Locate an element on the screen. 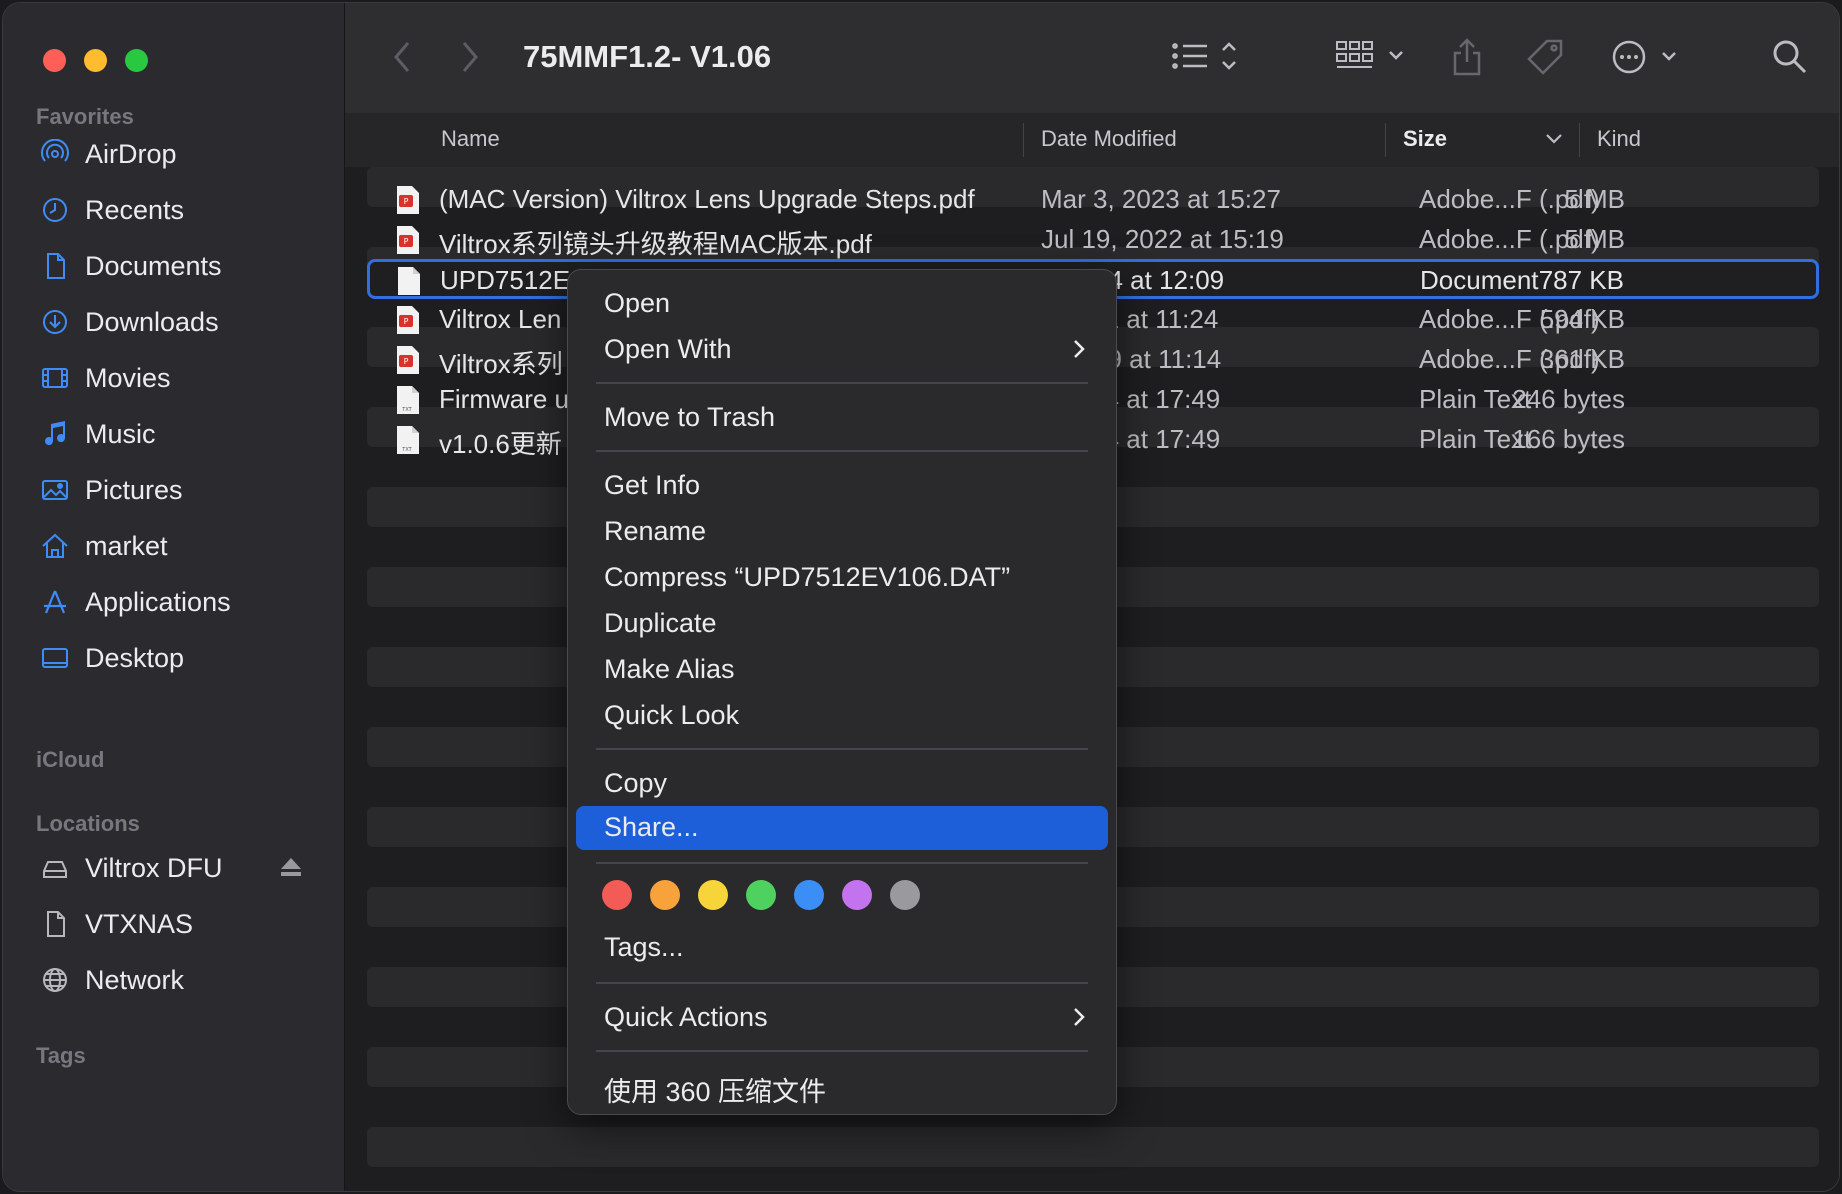 The image size is (1842, 1194). menu-item-open: Open is located at coordinates (842, 304).